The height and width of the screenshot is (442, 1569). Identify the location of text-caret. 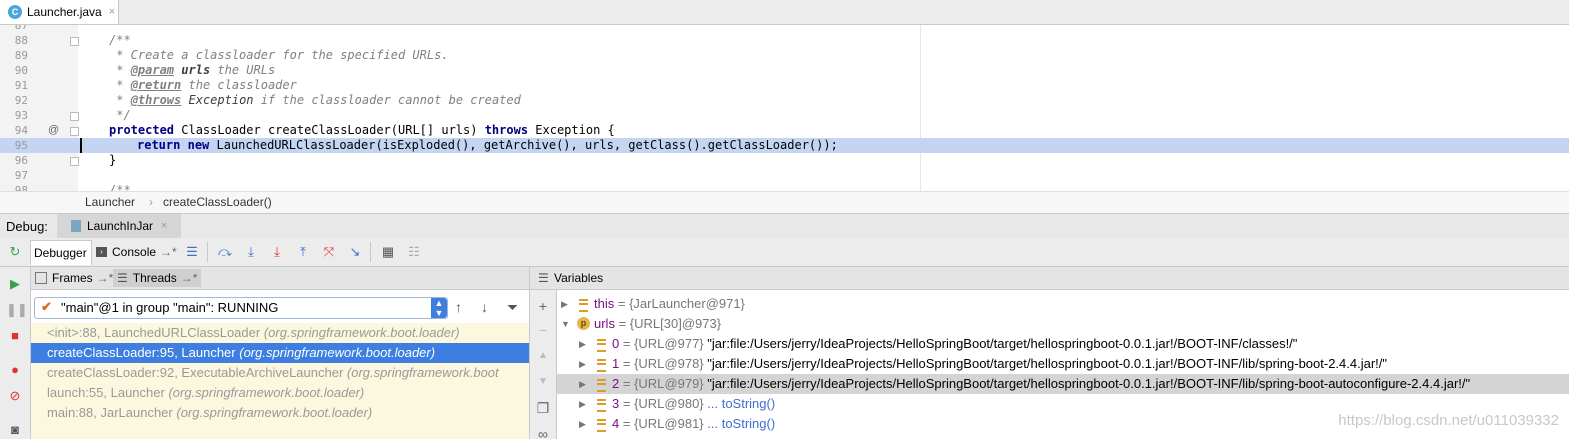
(81, 145).